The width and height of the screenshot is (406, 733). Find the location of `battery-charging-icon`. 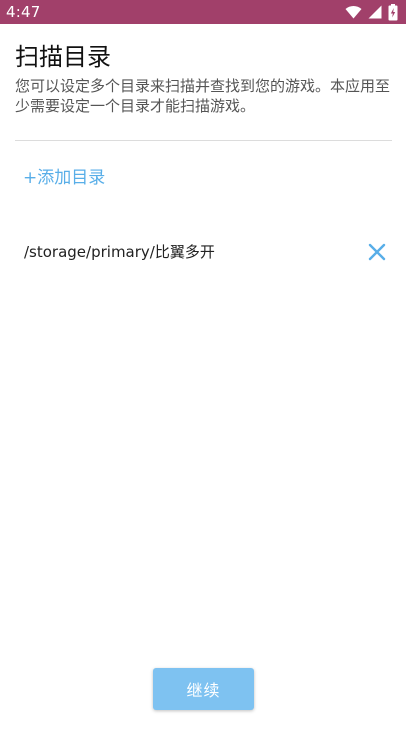

battery-charging-icon is located at coordinates (393, 12).